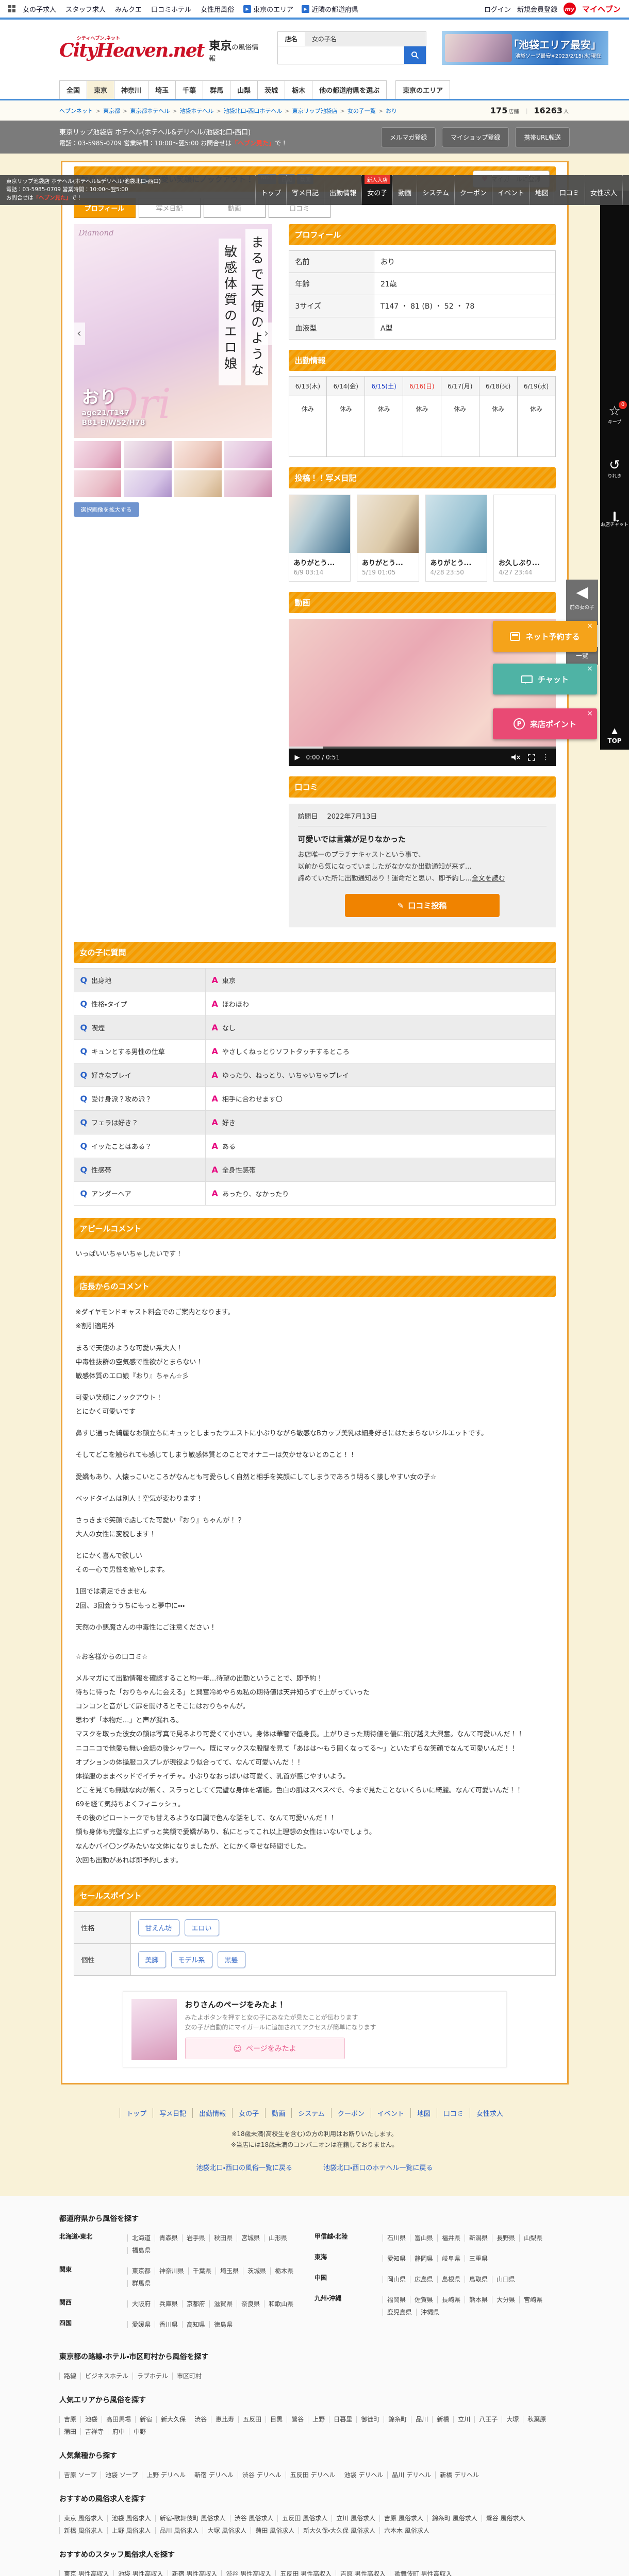  I want to click on footer-link: 島根県, so click(451, 2279).